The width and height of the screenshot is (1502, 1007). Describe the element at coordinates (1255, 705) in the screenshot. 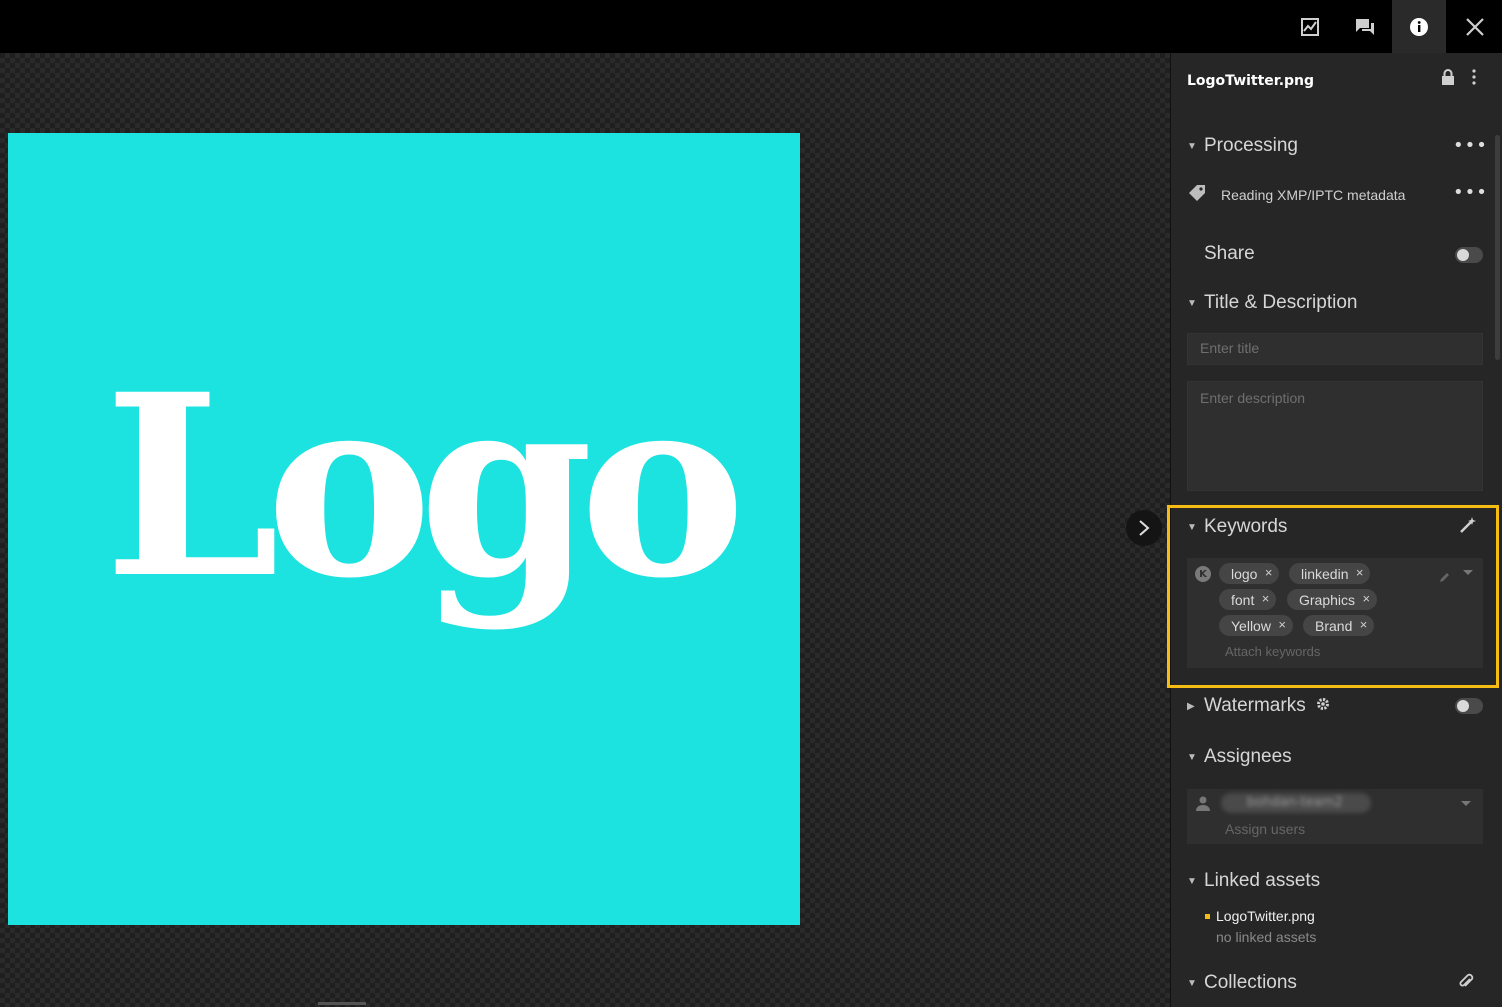

I see `watermarks-title: Watermarks` at that location.